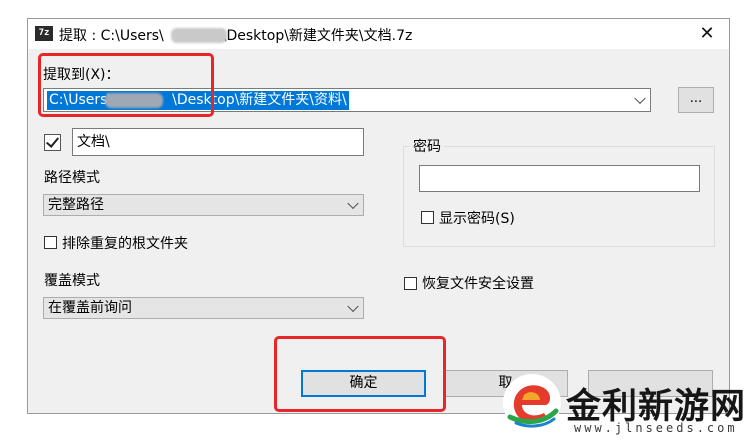  Describe the element at coordinates (317, 36) in the screenshot. I see `title-suffix: \Desktop\新建文件夹\文档.7z` at that location.